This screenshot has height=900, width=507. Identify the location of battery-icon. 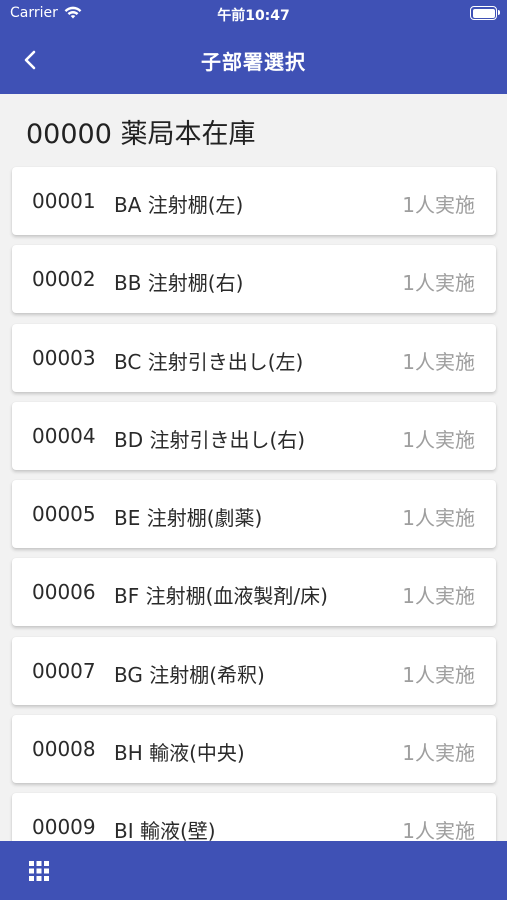
(485, 13).